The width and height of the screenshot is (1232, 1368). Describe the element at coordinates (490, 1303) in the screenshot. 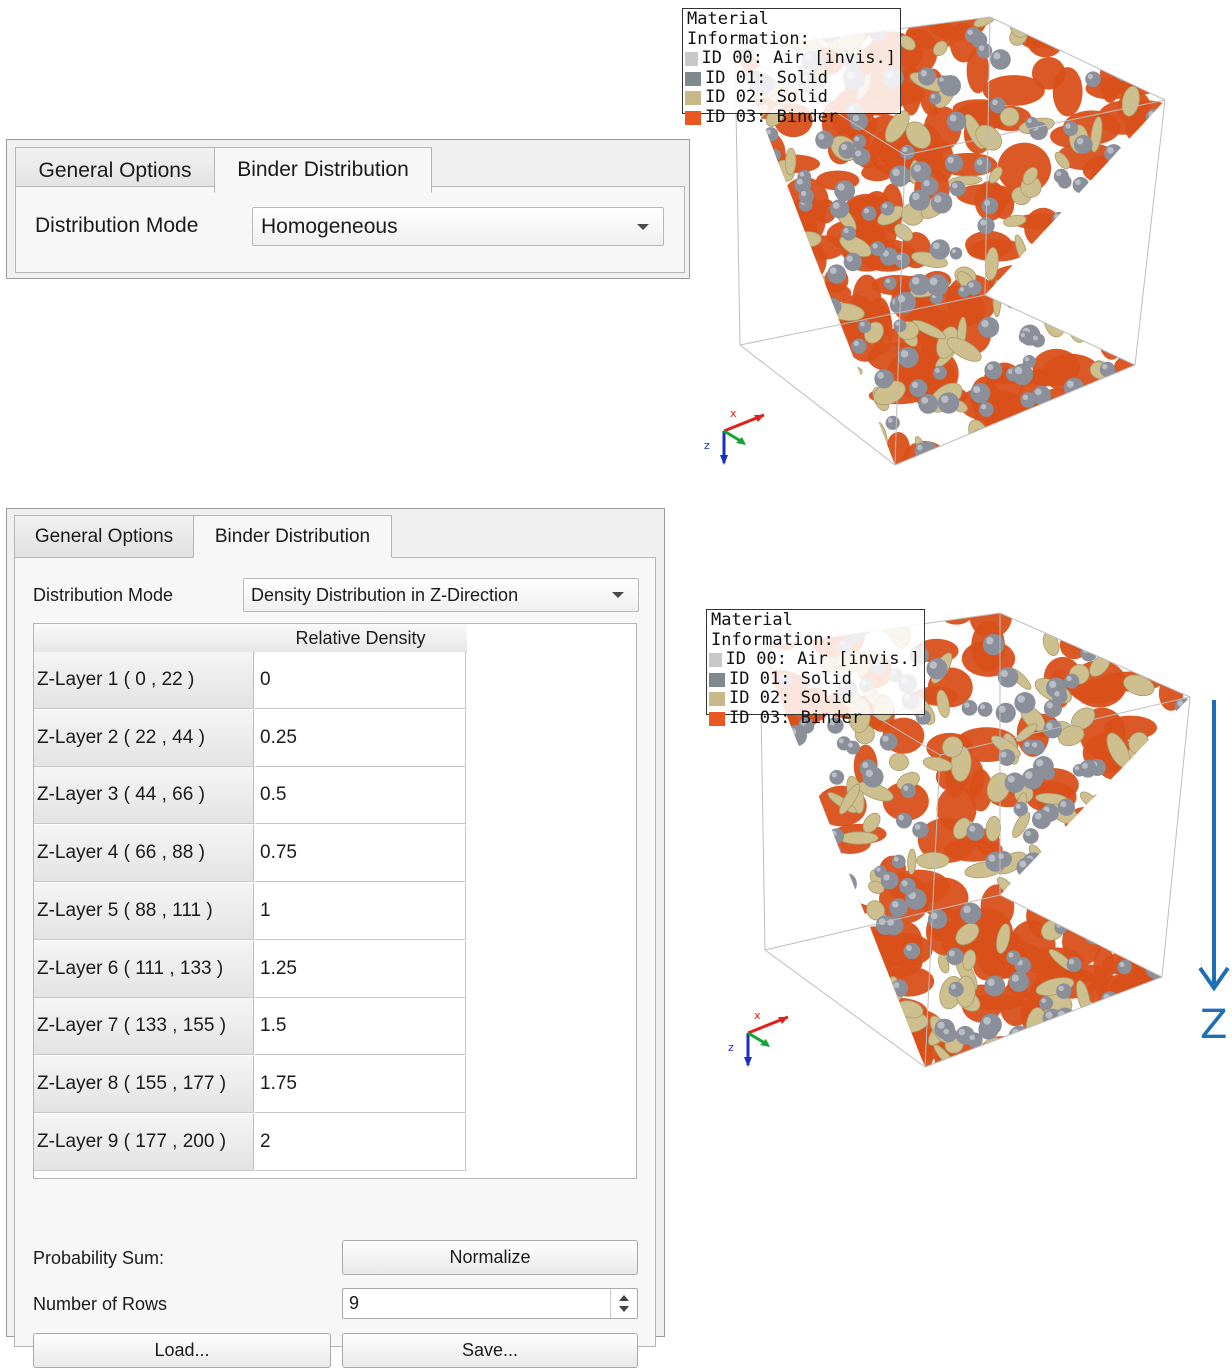

I see `number-of-rows-spinbox: 9` at that location.